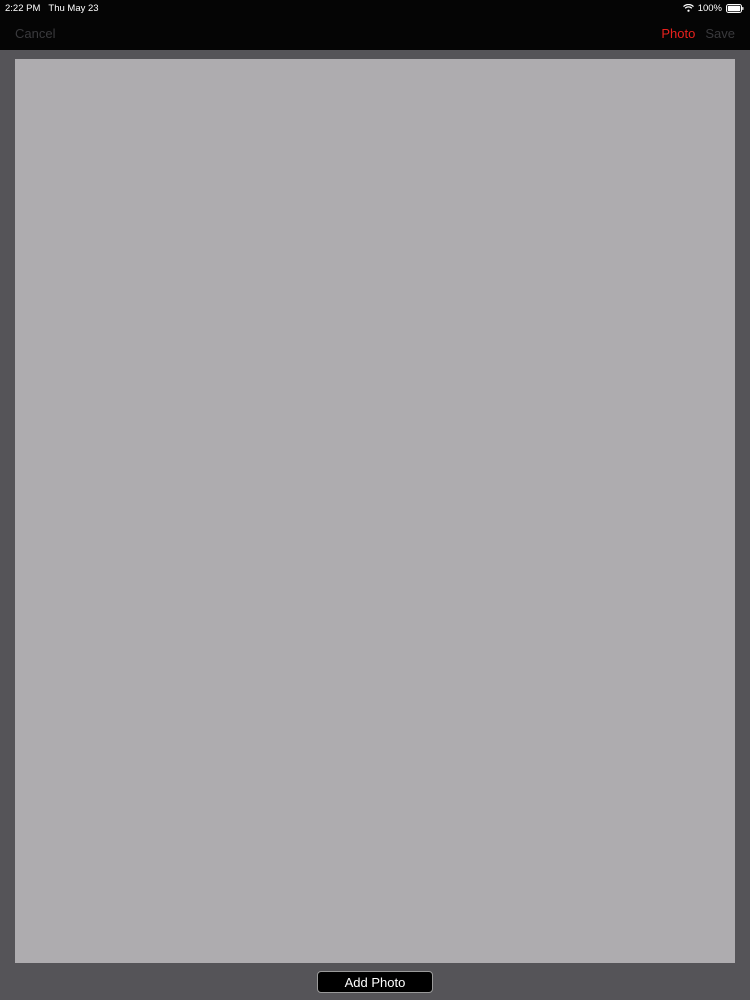 The height and width of the screenshot is (1000, 750). What do you see at coordinates (735, 8) in the screenshot?
I see `battery-icon` at bounding box center [735, 8].